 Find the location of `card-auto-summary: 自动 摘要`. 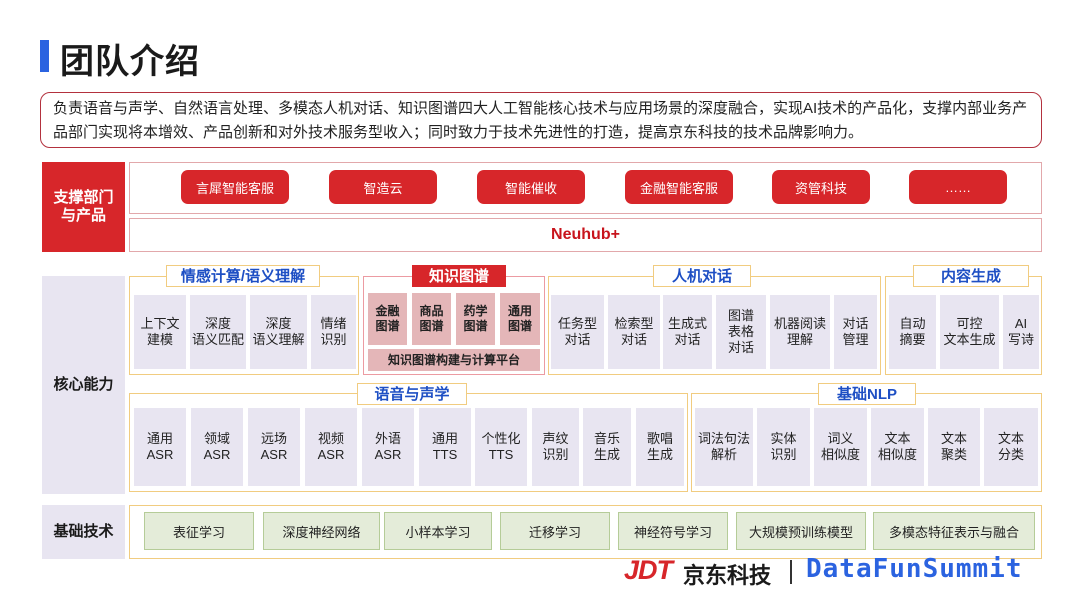

card-auto-summary: 自动 摘要 is located at coordinates (912, 332).